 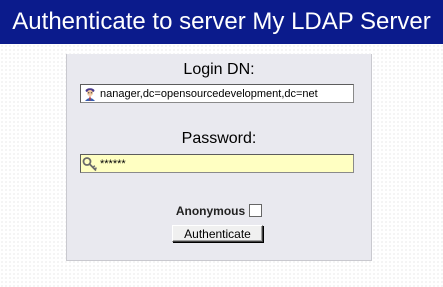 What do you see at coordinates (225, 163) in the screenshot?
I see `password-input` at bounding box center [225, 163].